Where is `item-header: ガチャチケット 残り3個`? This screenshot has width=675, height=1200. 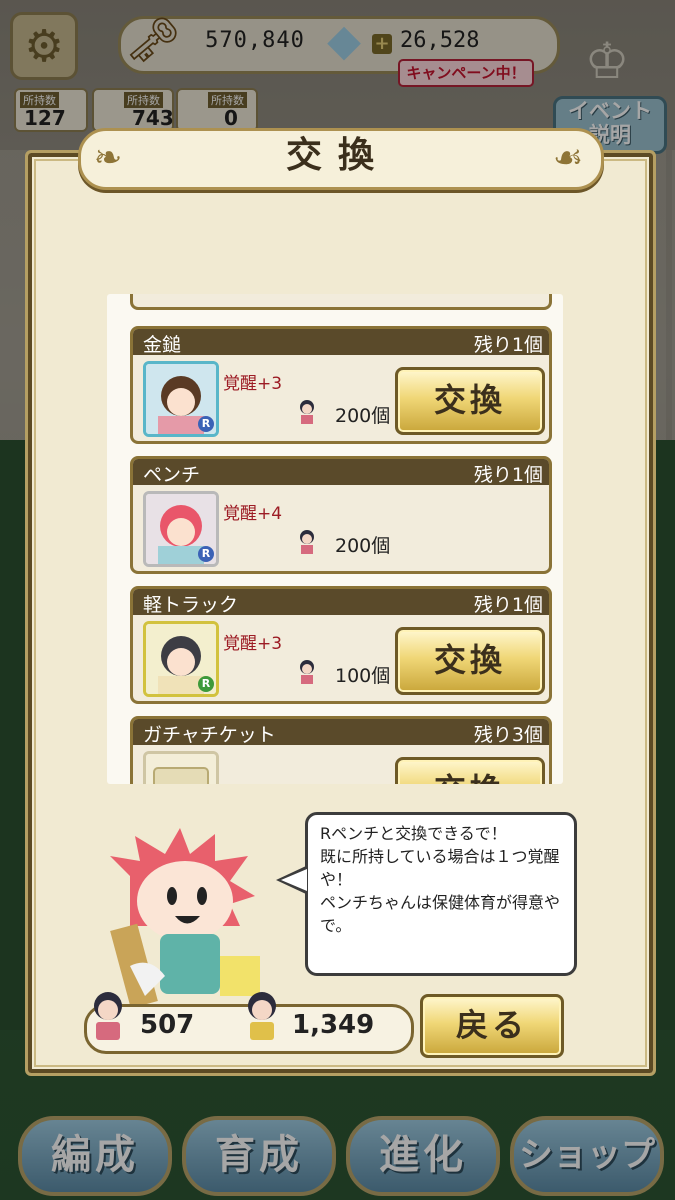 item-header: ガチャチケット 残り3個 is located at coordinates (341, 732).